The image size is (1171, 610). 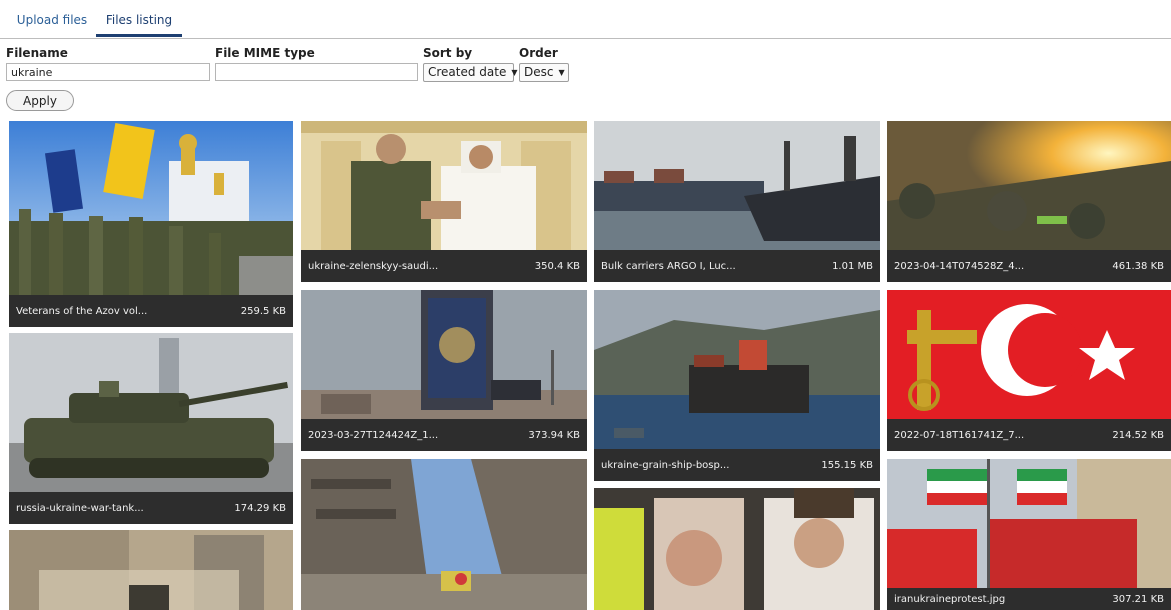 I want to click on file-card: iranukraineprotest.jpg 307.21 KB, so click(x=1029, y=534).